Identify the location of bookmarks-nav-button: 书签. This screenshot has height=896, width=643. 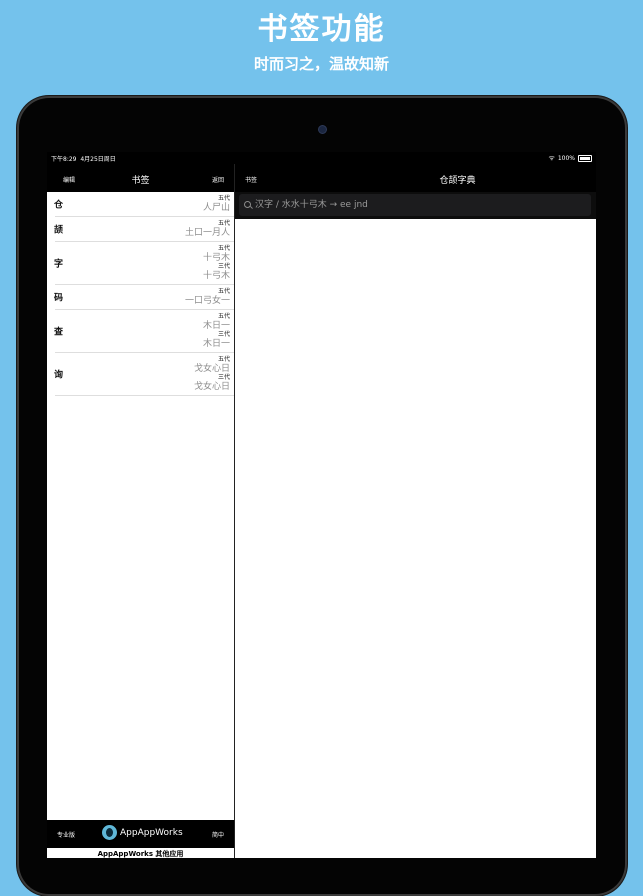
(251, 179).